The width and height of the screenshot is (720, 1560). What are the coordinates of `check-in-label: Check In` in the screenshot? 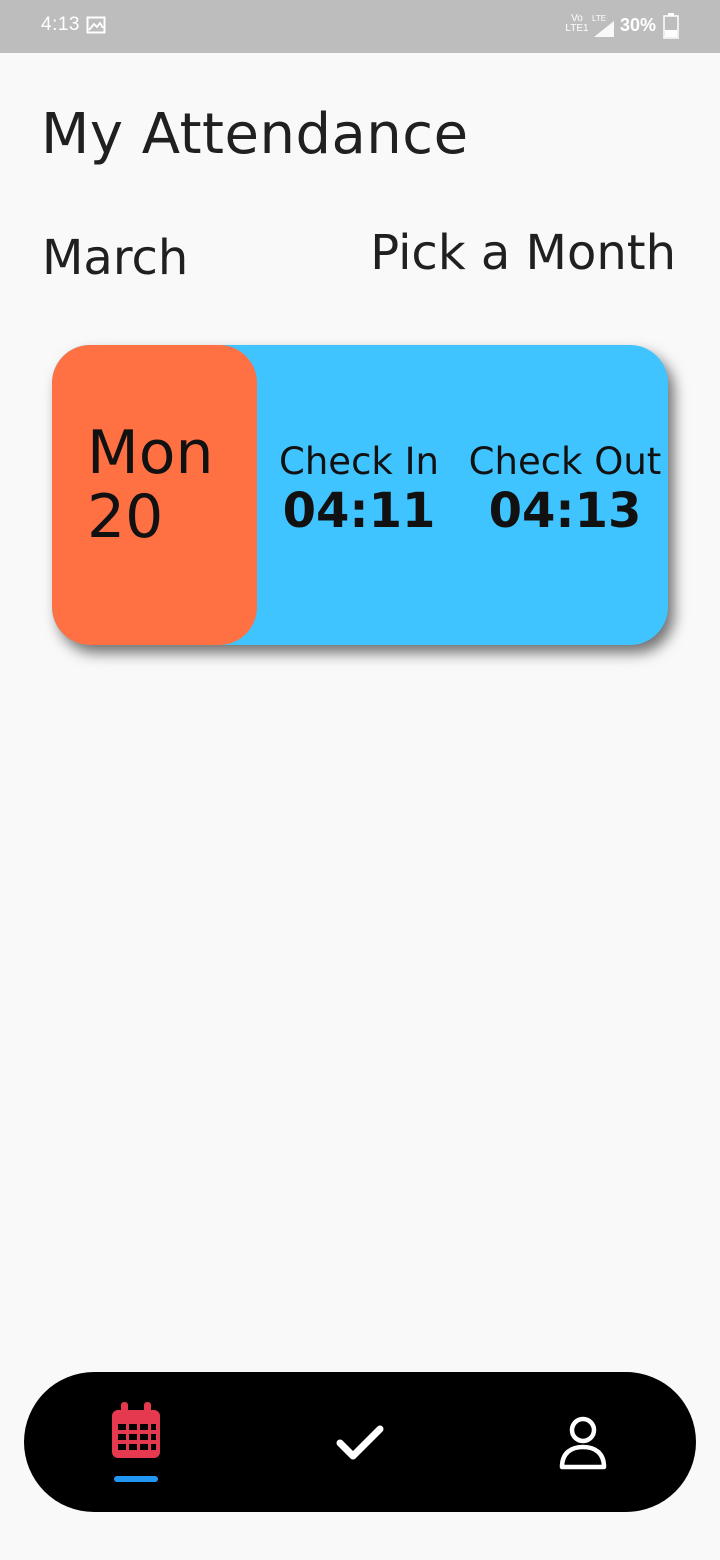 It's located at (359, 461).